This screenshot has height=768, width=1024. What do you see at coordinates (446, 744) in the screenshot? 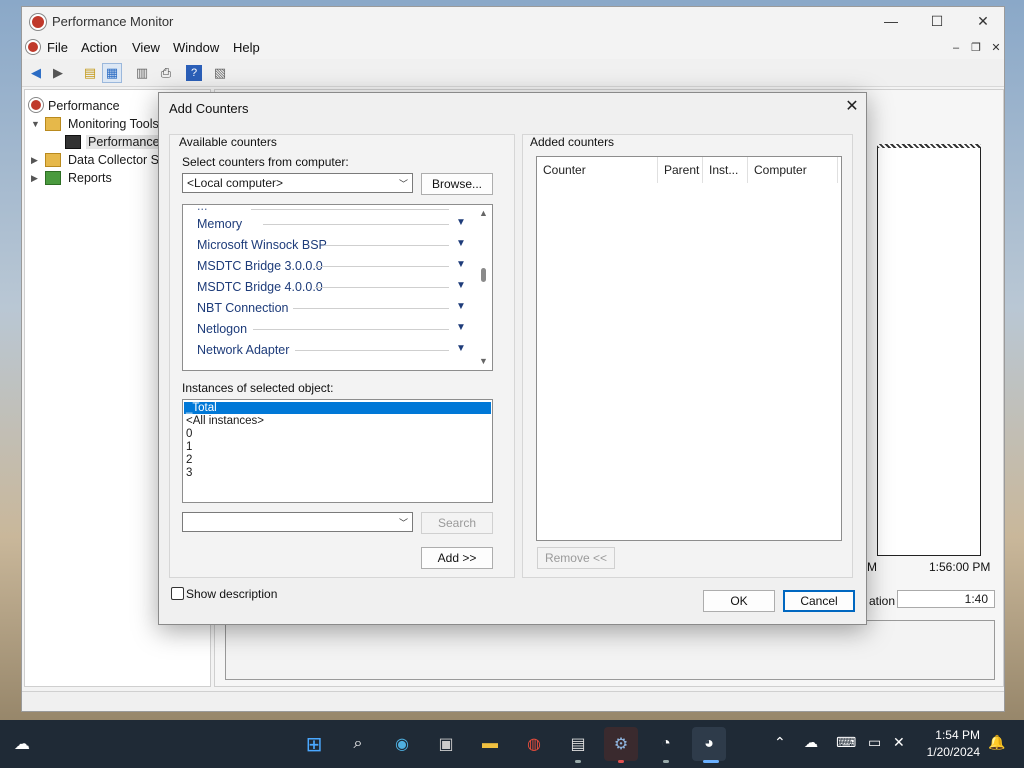
I see `task-view-icon: ▣` at bounding box center [446, 744].